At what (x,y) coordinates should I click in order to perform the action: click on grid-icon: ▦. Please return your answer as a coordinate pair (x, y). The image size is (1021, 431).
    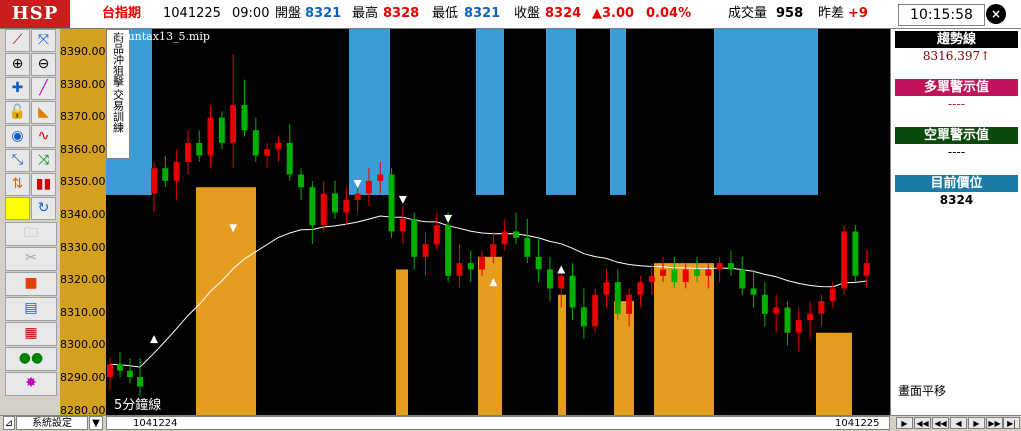
    Looking at the image, I should click on (31, 334).